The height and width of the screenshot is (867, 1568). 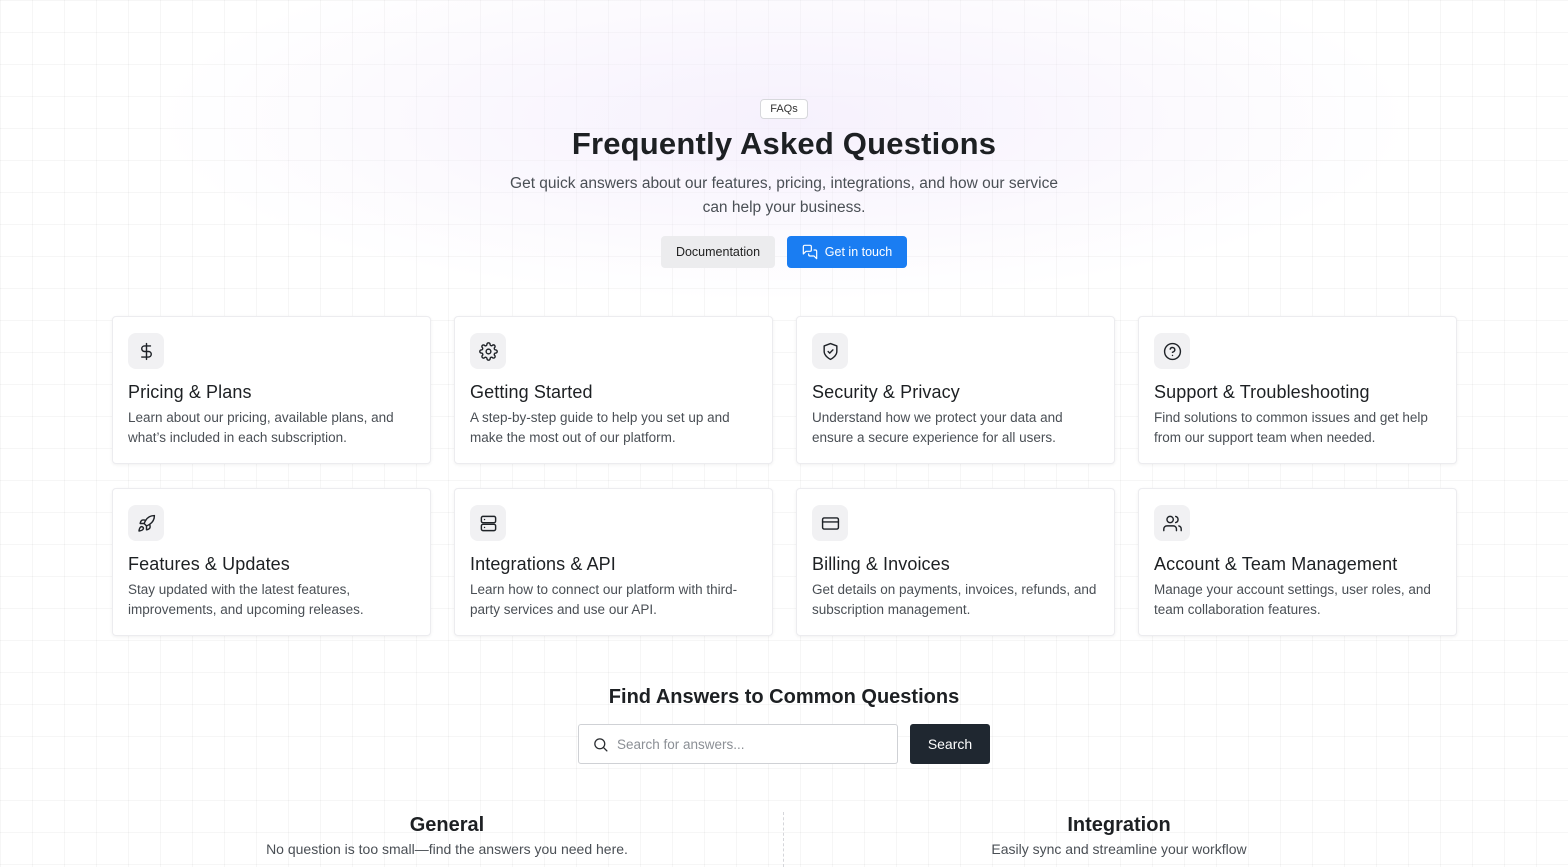 I want to click on help-circle-icon, so click(x=1172, y=351).